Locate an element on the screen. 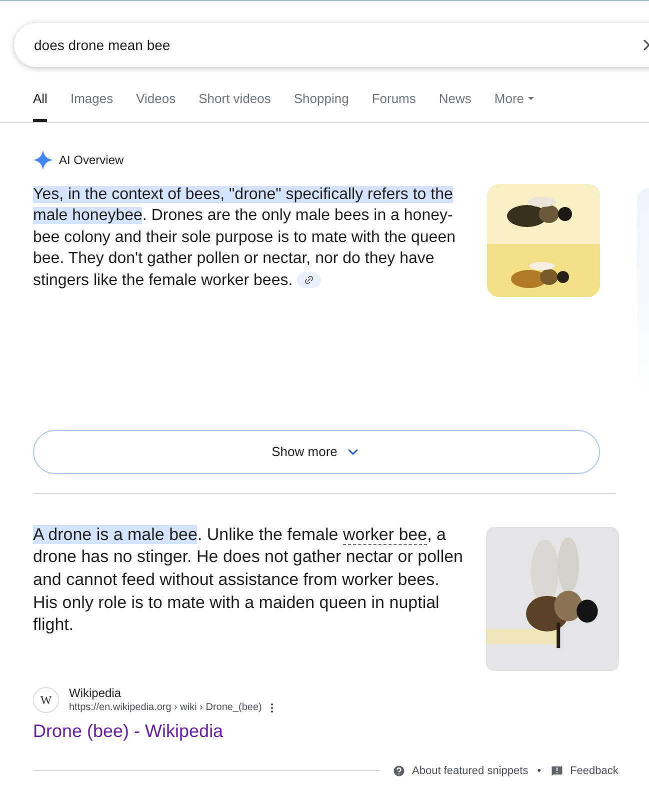 The image size is (649, 786). tab: Images is located at coordinates (92, 105).